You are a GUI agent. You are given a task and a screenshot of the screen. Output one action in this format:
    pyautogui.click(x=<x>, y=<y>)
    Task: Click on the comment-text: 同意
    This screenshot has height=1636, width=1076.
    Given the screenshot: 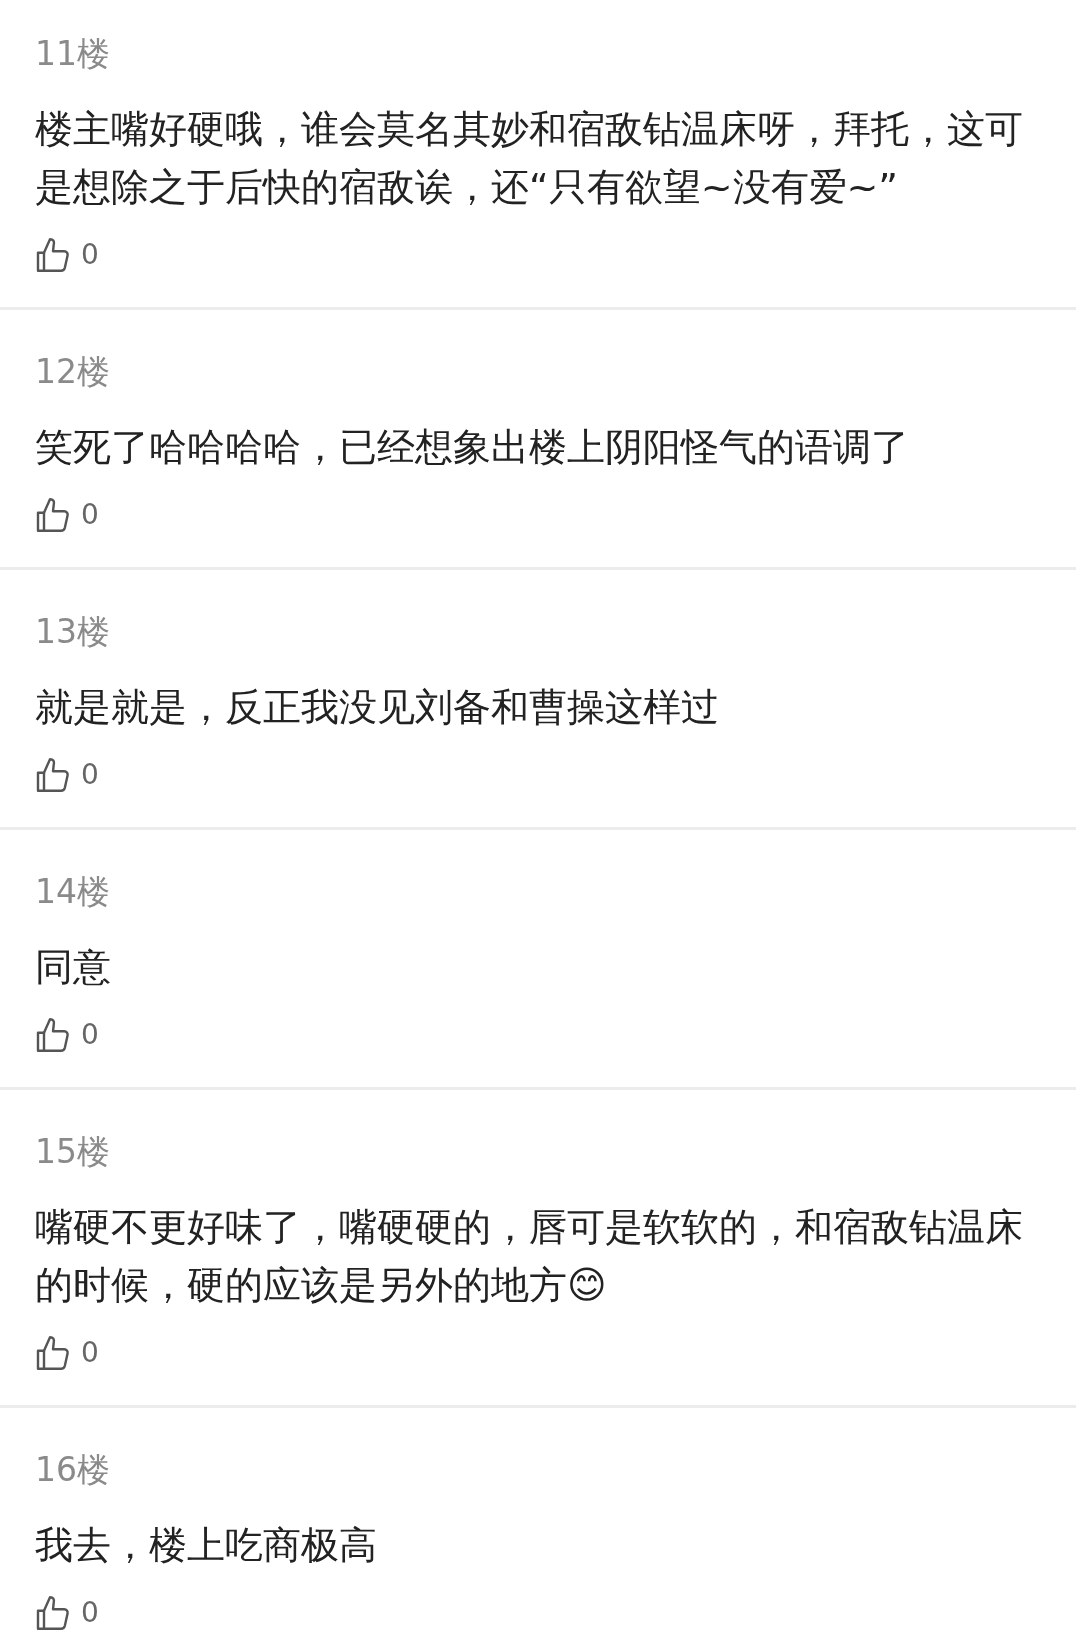 What is the action you would take?
    pyautogui.click(x=73, y=967)
    